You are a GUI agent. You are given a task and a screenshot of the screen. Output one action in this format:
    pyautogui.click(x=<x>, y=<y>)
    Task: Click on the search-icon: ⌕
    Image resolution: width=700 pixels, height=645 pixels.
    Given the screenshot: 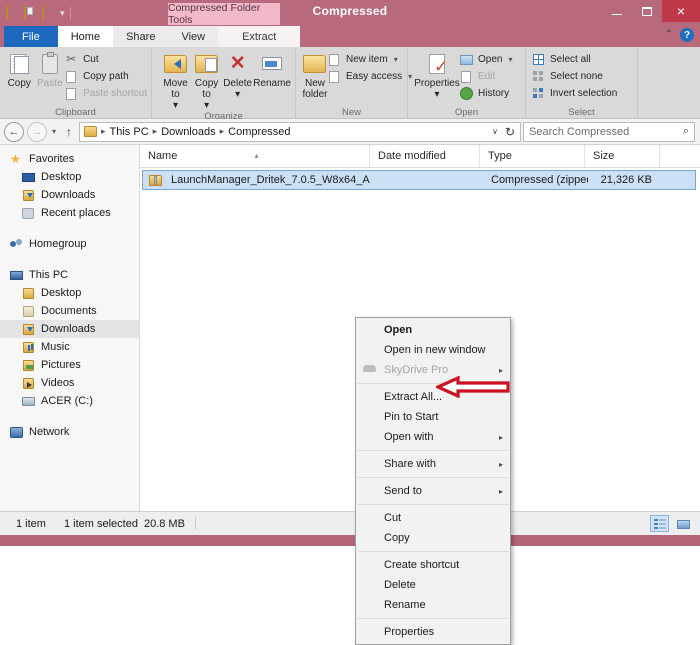 What is the action you would take?
    pyautogui.click(x=686, y=131)
    